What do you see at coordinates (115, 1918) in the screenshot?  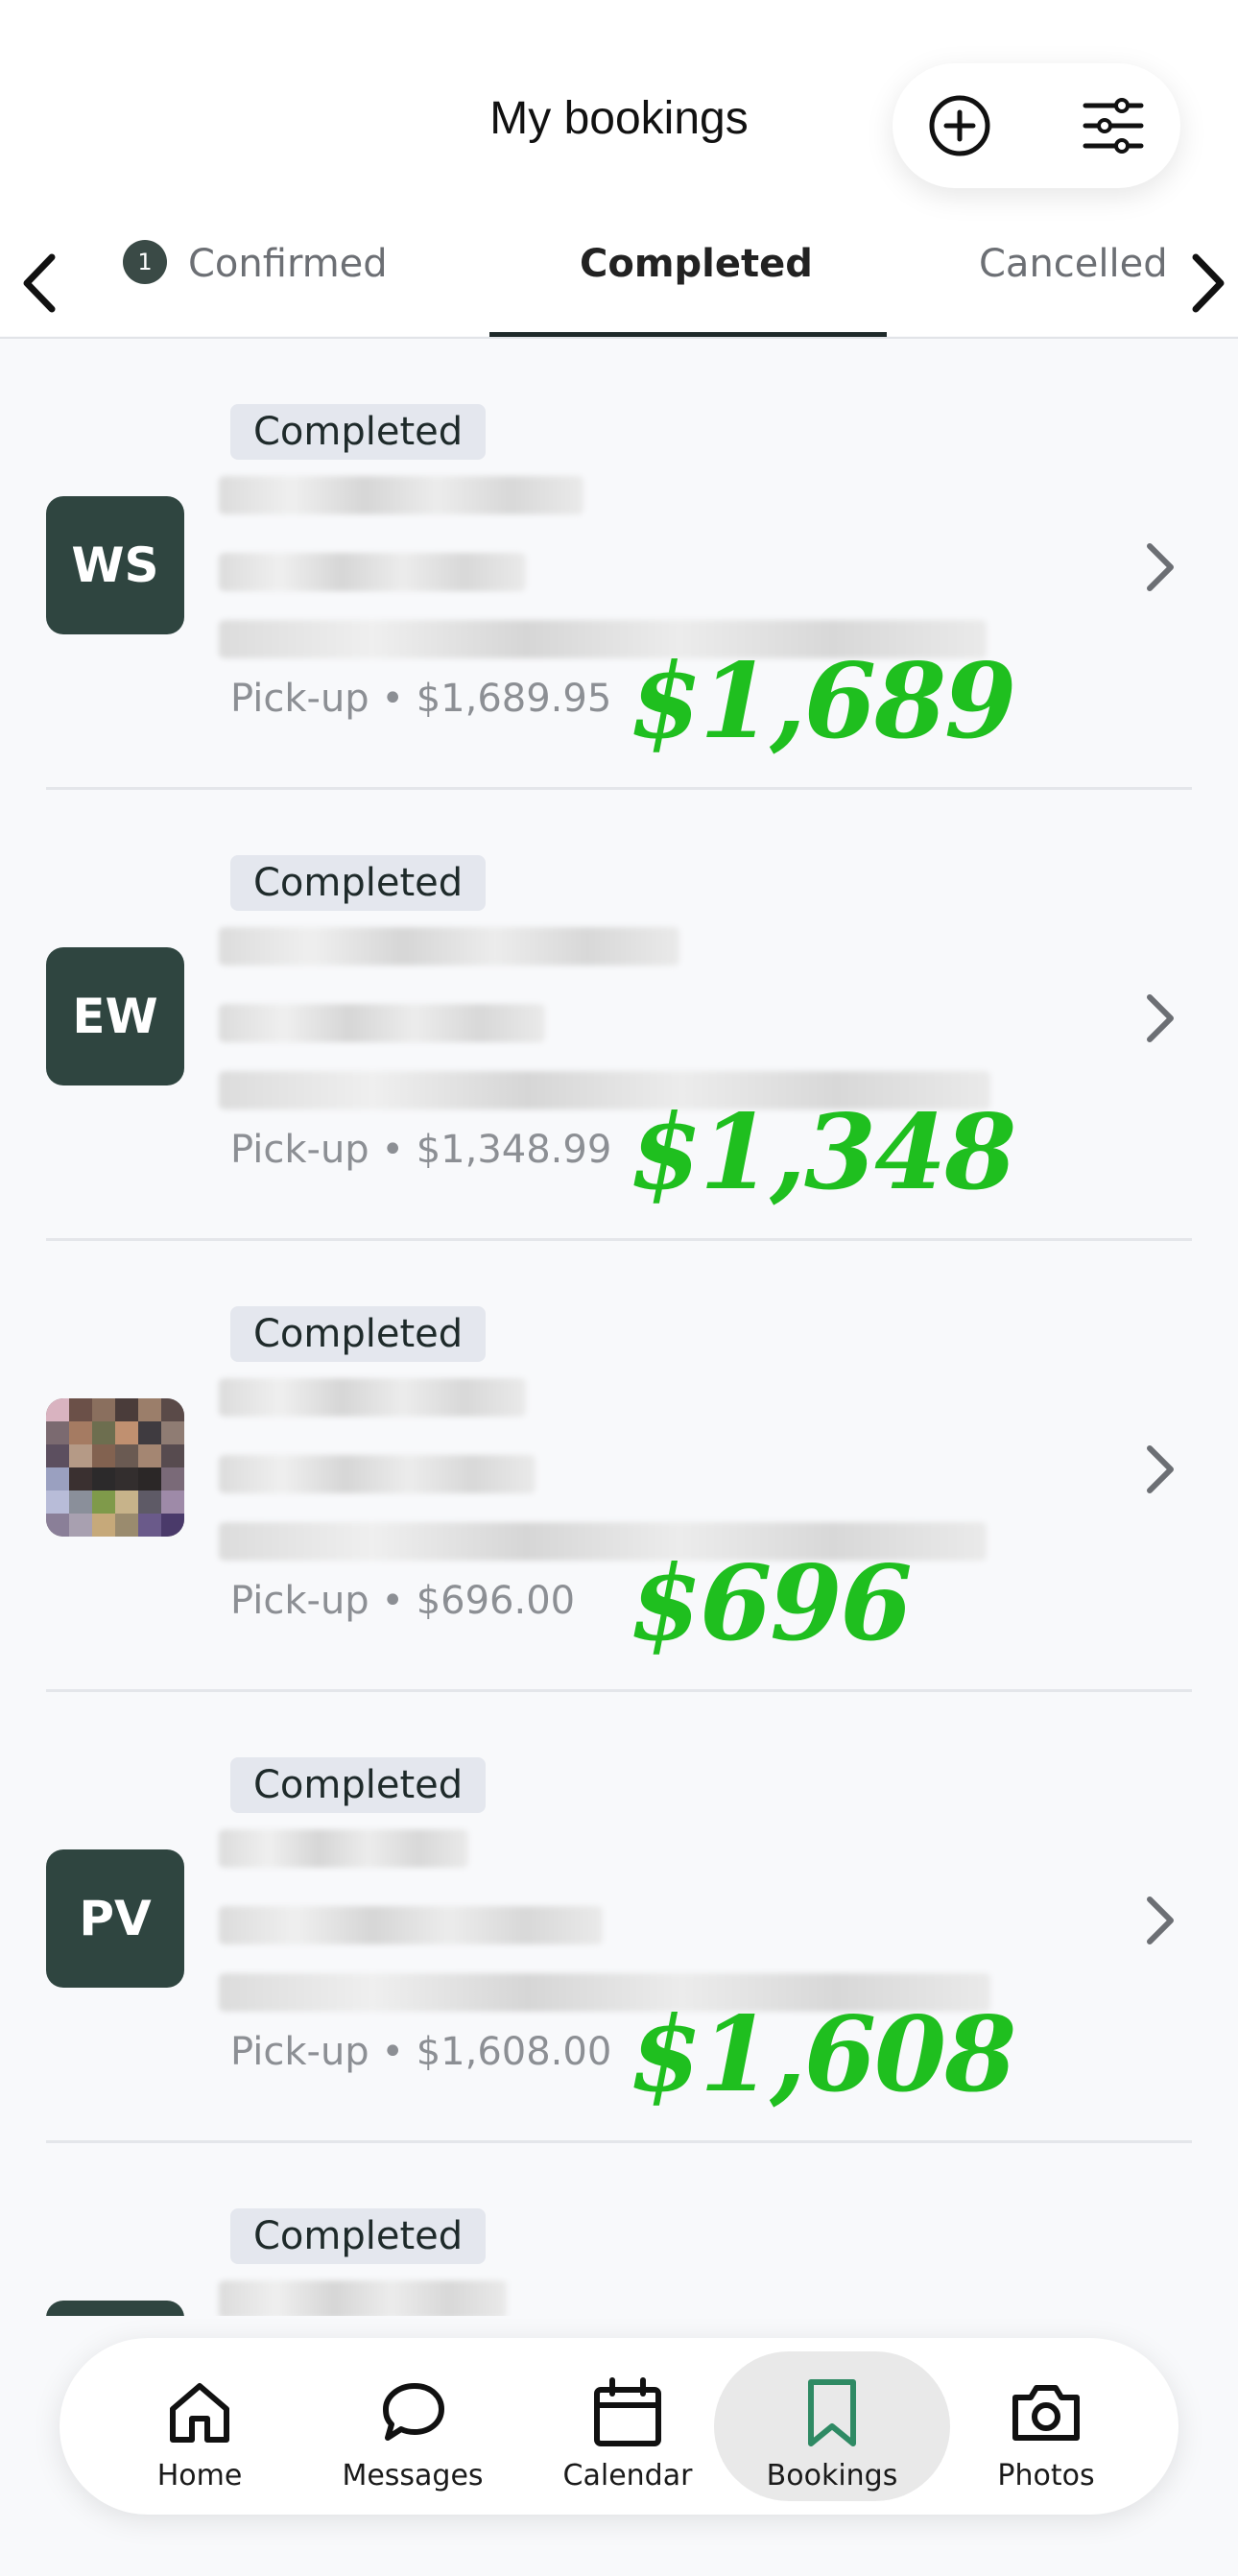 I see `avatar: PV` at bounding box center [115, 1918].